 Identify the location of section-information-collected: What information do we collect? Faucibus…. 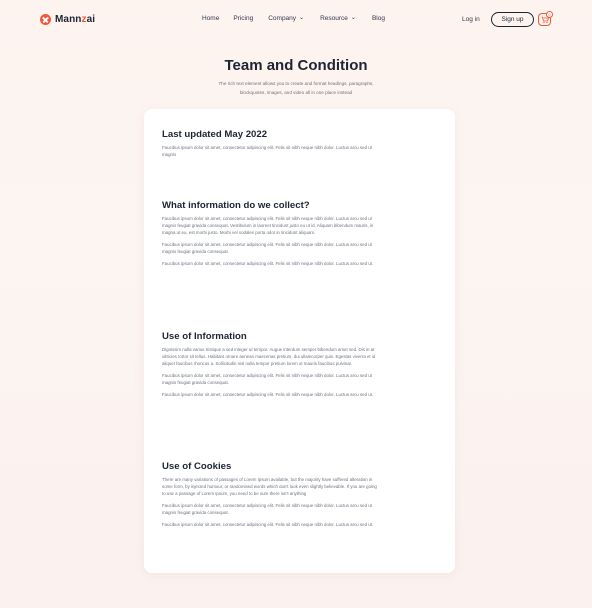
(271, 236).